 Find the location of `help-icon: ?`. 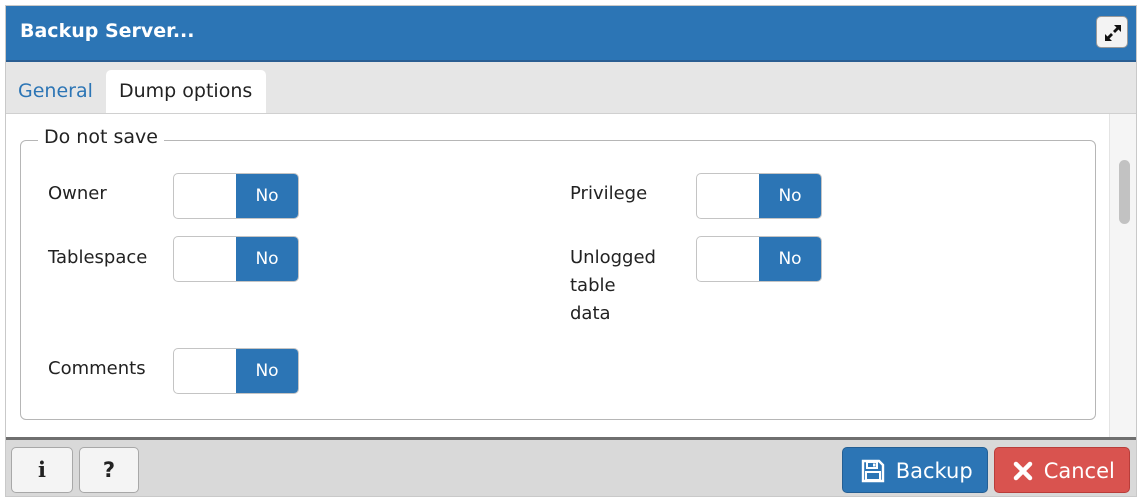

help-icon: ? is located at coordinates (109, 470).